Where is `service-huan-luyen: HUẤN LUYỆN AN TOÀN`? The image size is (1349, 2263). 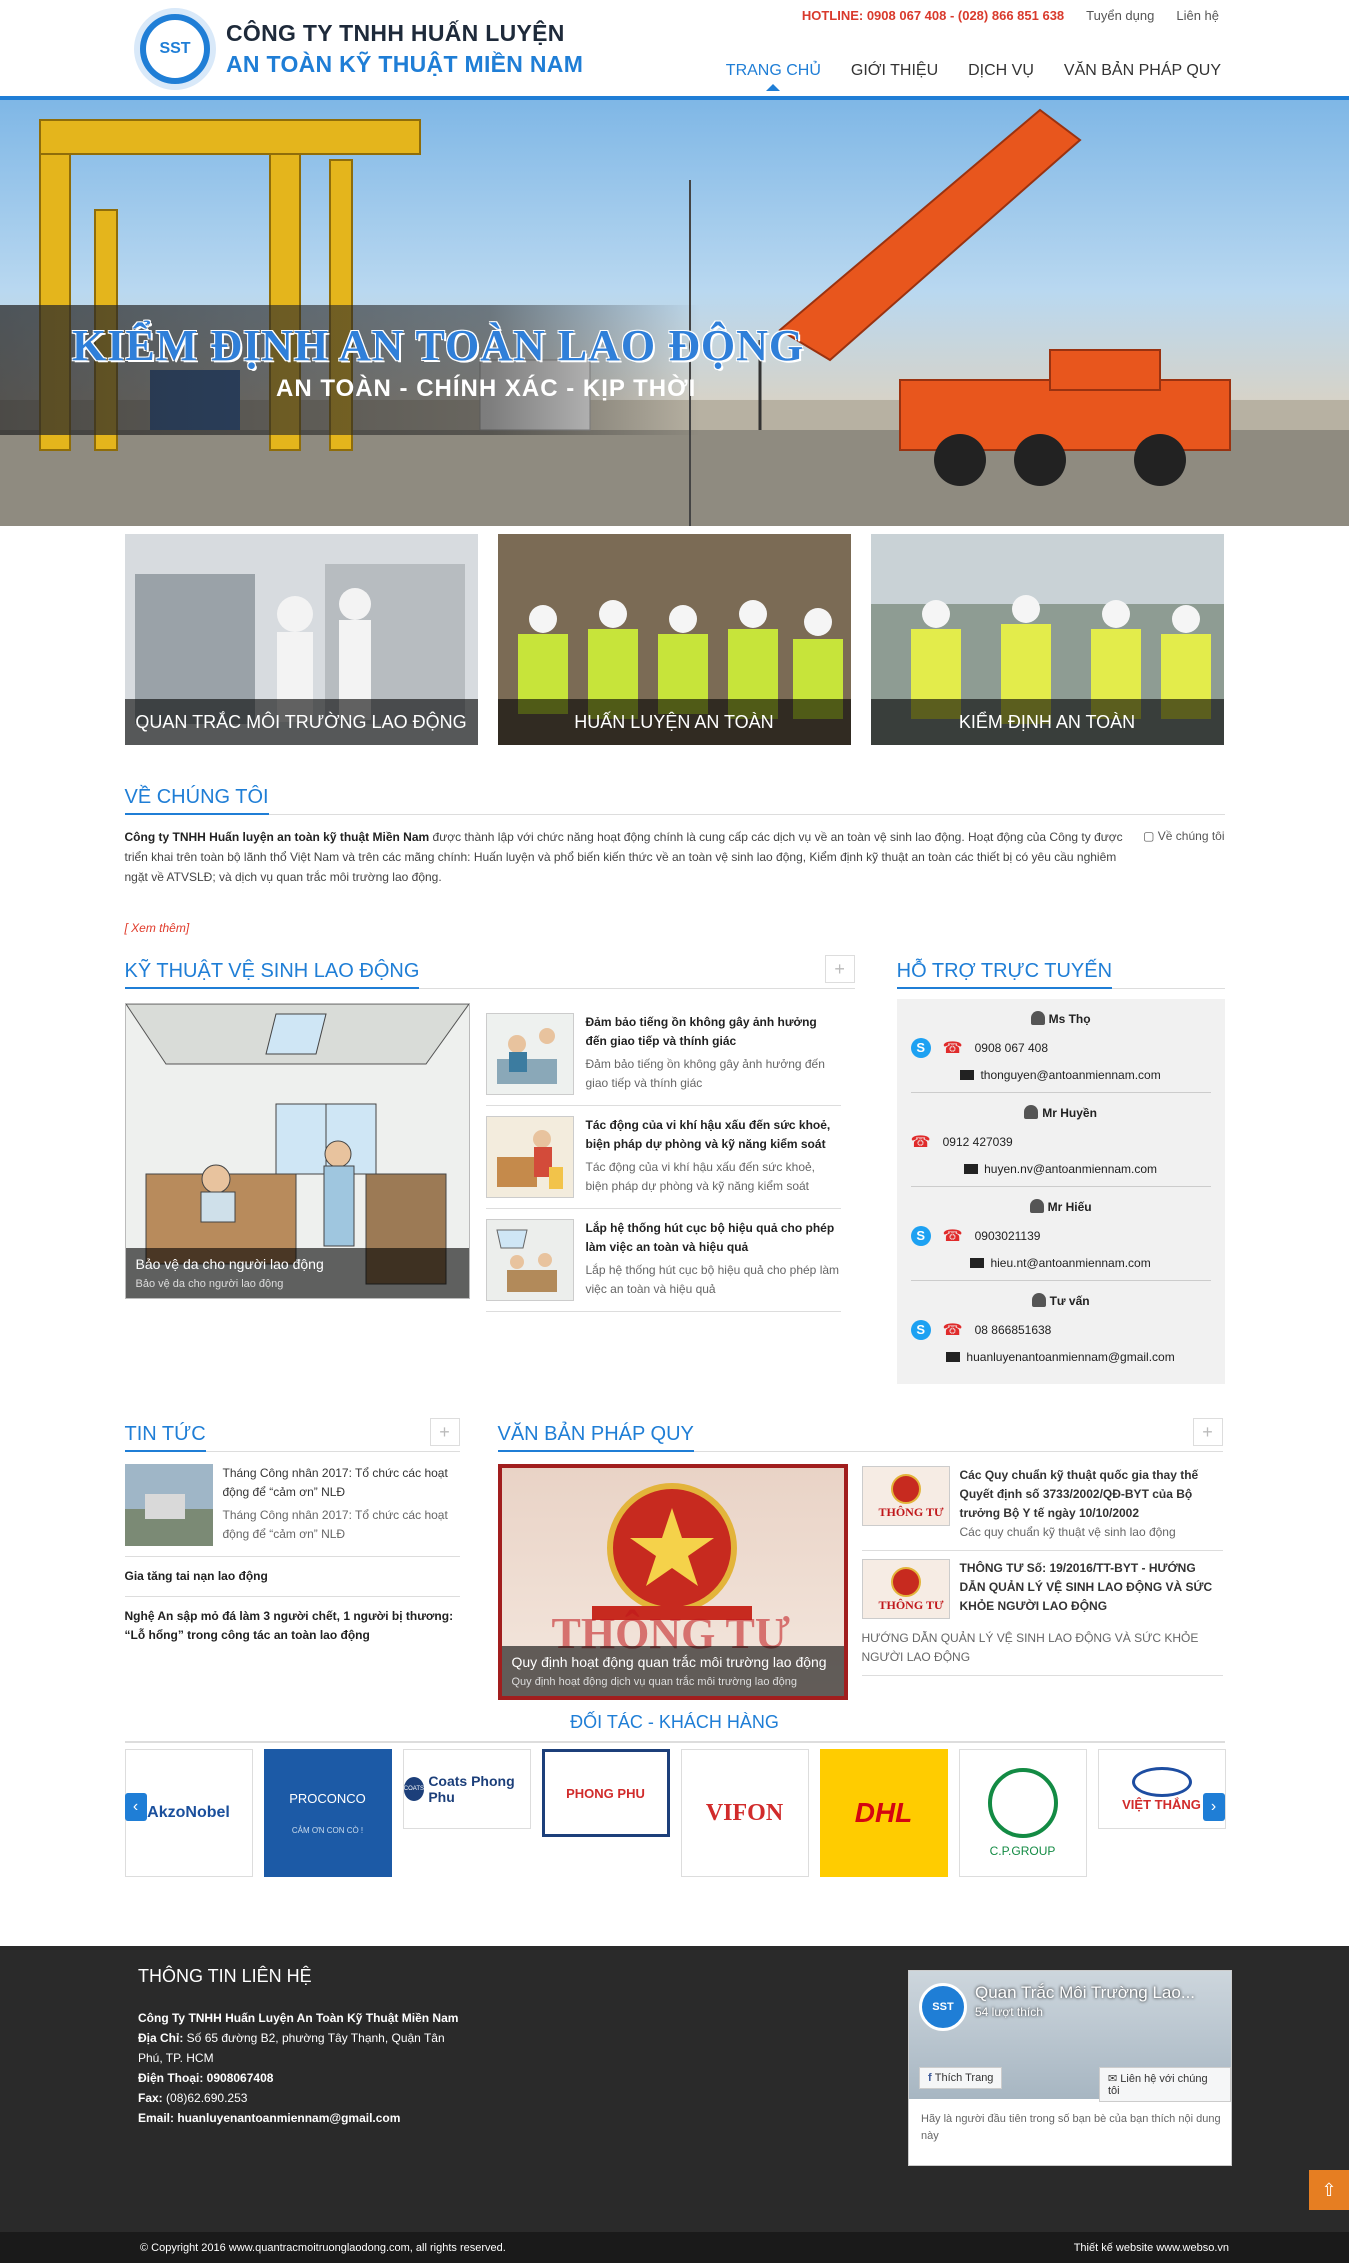 service-huan-luyen: HUẤN LUYỆN AN TOÀN is located at coordinates (674, 639).